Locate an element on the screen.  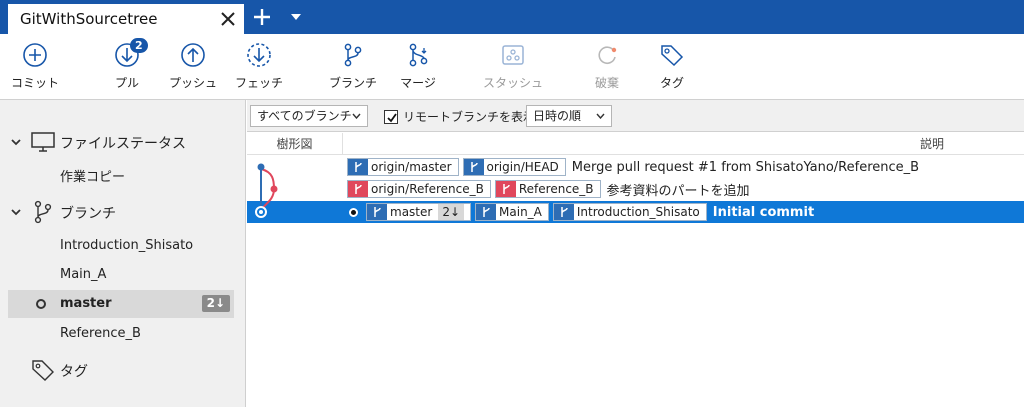
column-header: 樹形図 説明 is located at coordinates (635, 144).